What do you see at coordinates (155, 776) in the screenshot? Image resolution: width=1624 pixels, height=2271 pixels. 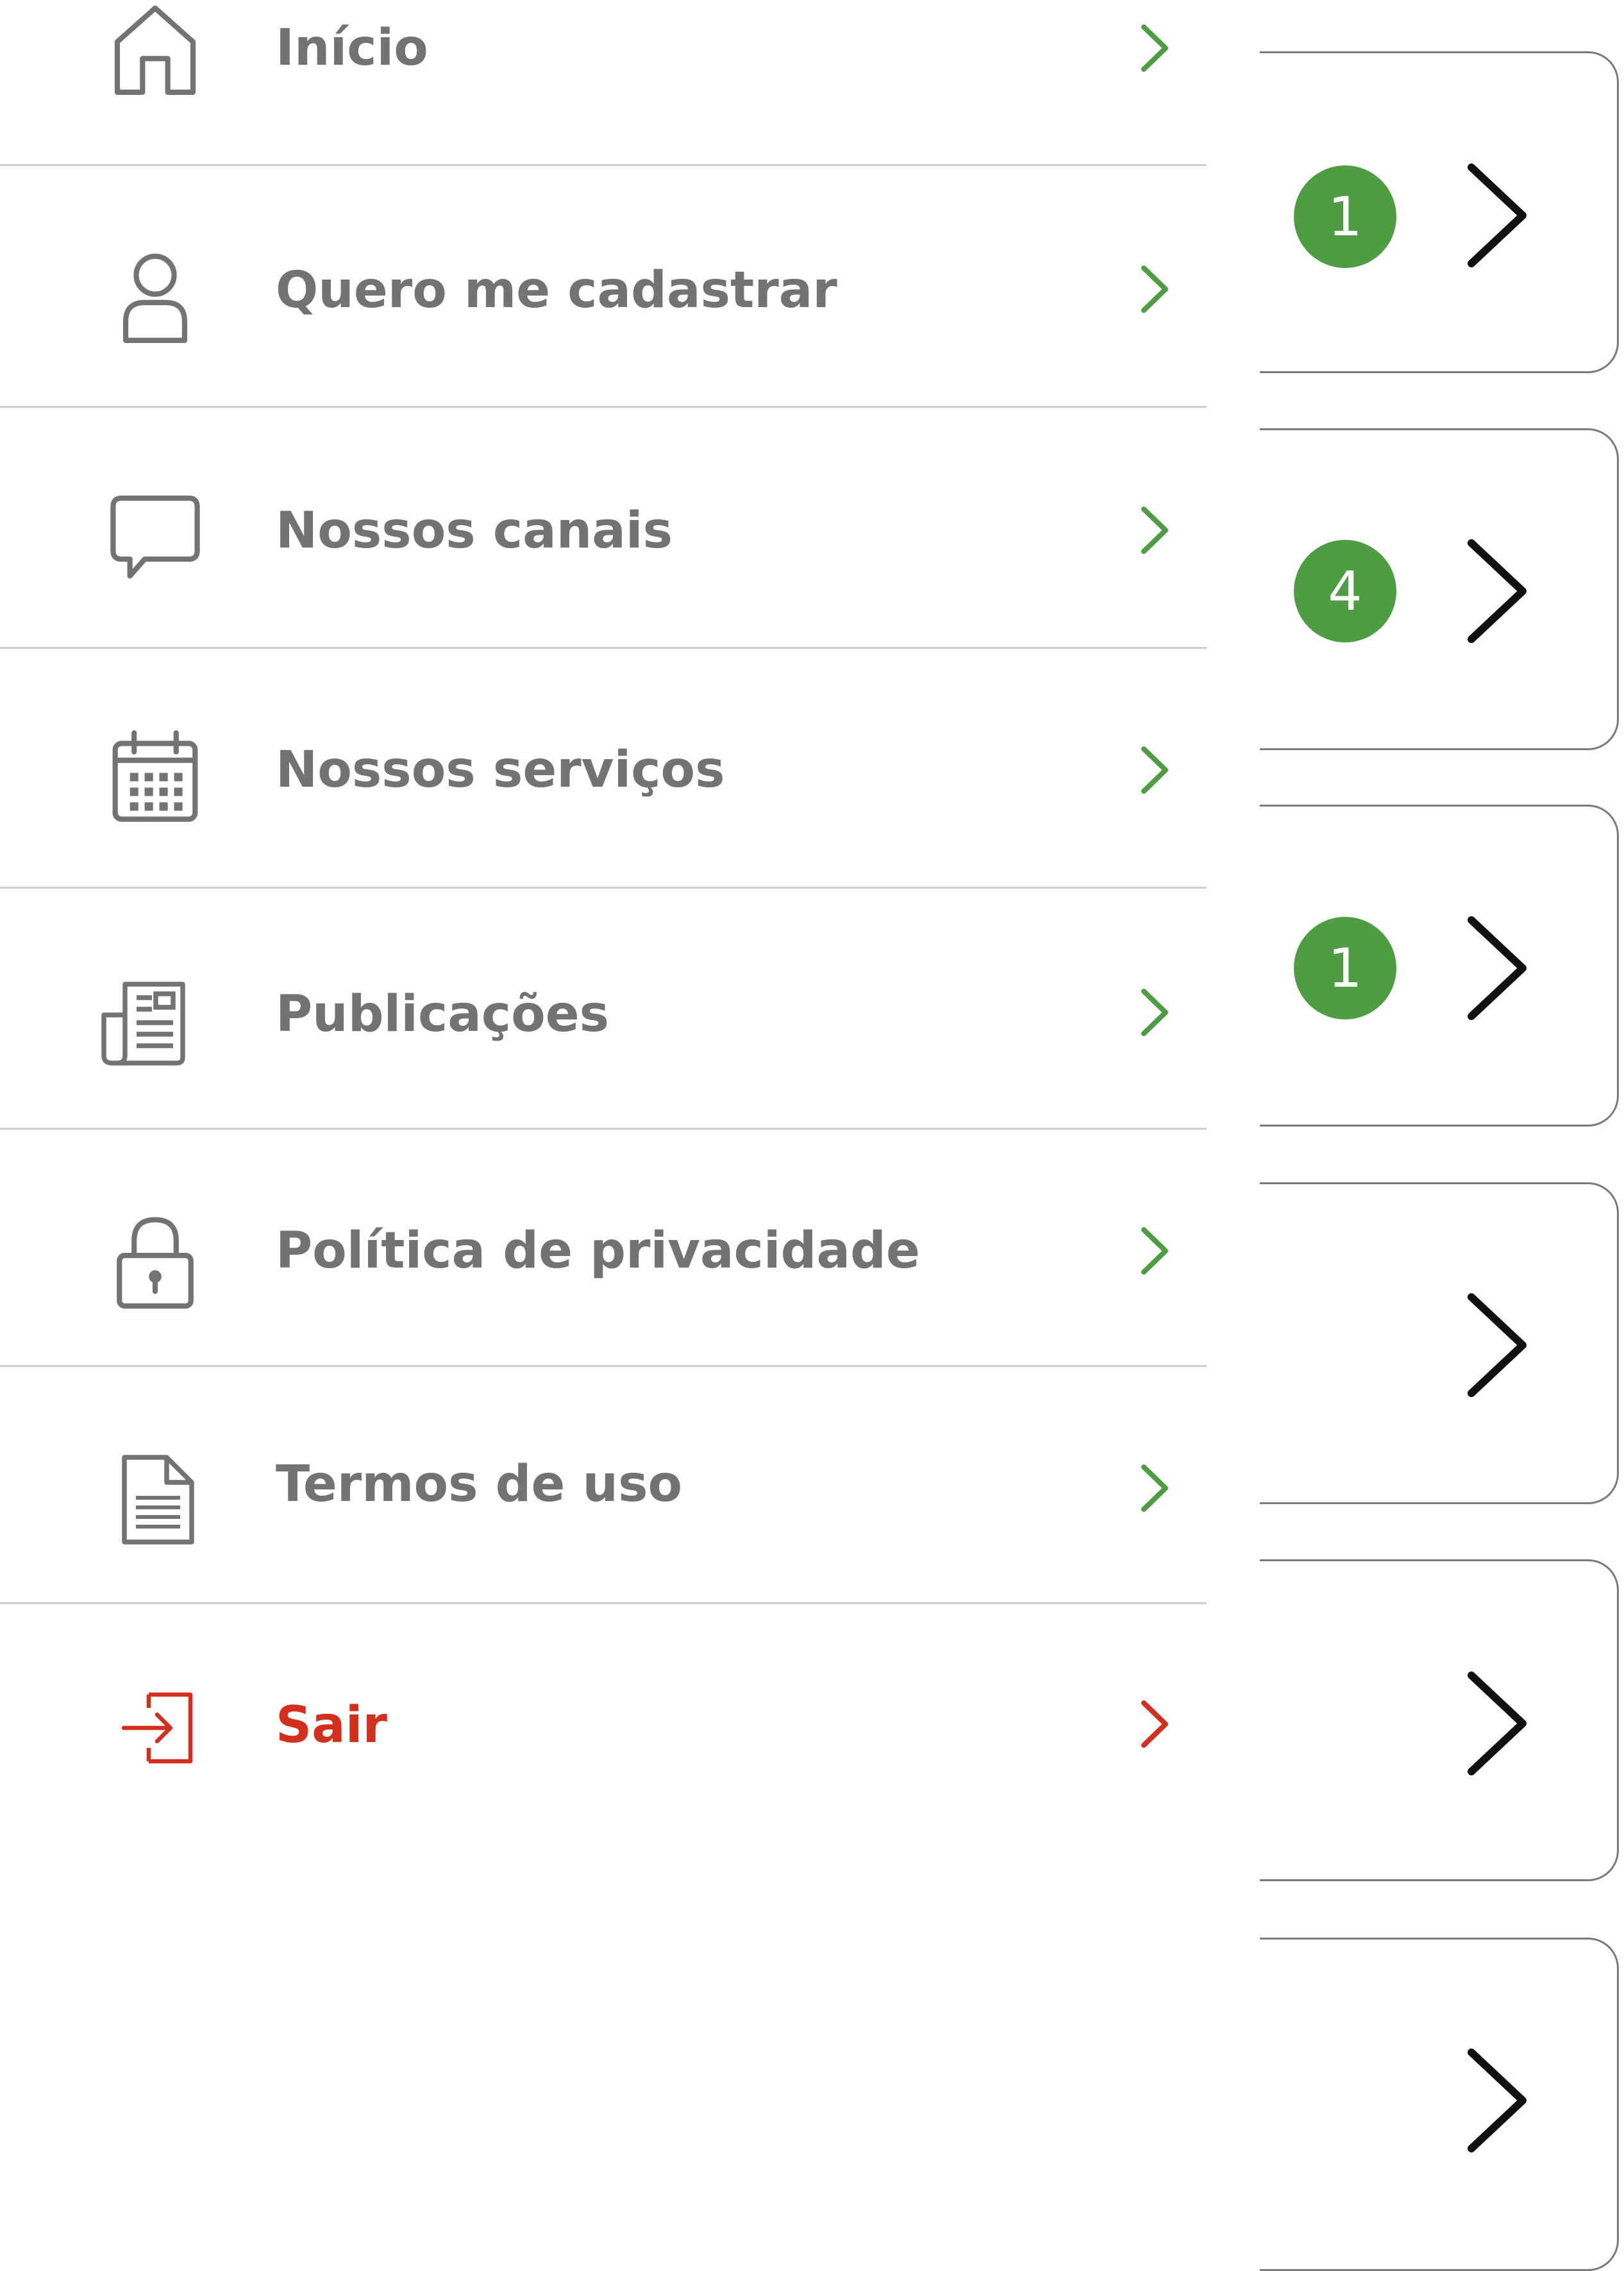 I see `calendar-icon` at bounding box center [155, 776].